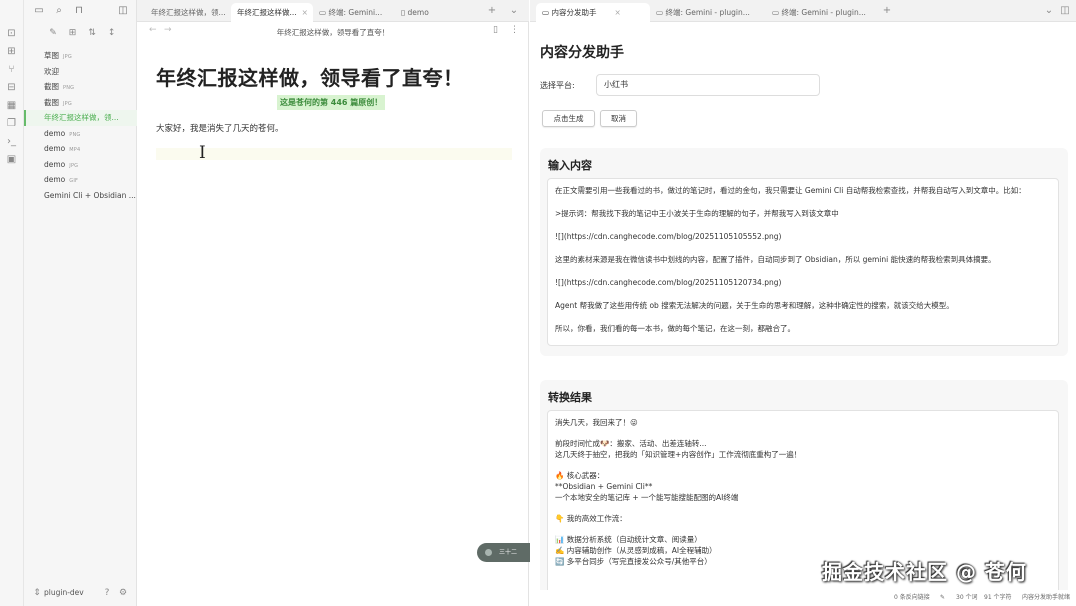 This screenshot has height=606, width=1076. Describe the element at coordinates (11, 87) in the screenshot. I see `templates-icon: ⊟` at that location.